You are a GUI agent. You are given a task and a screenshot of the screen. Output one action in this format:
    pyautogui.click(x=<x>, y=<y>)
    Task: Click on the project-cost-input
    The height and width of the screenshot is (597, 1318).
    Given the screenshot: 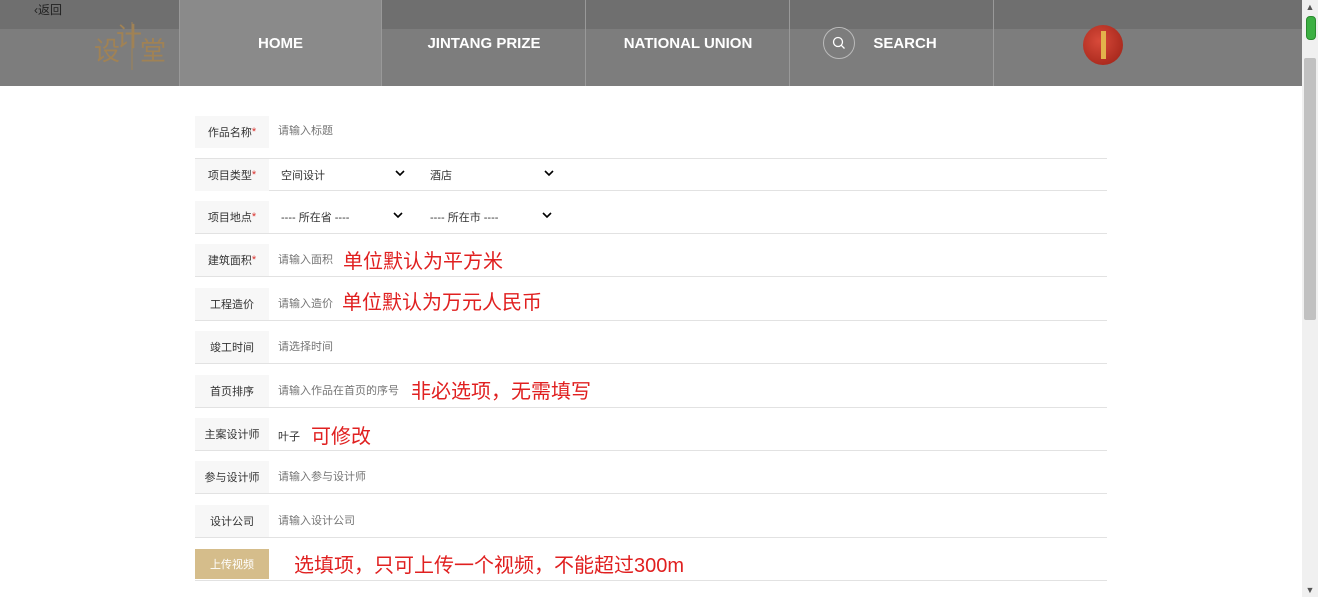 What is the action you would take?
    pyautogui.click(x=308, y=304)
    